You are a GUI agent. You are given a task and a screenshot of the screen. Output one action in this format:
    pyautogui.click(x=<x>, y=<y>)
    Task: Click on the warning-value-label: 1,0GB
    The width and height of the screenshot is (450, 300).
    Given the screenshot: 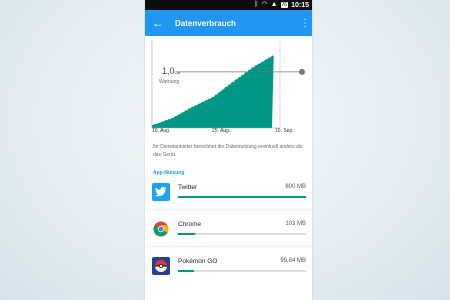 What is the action you would take?
    pyautogui.click(x=171, y=71)
    